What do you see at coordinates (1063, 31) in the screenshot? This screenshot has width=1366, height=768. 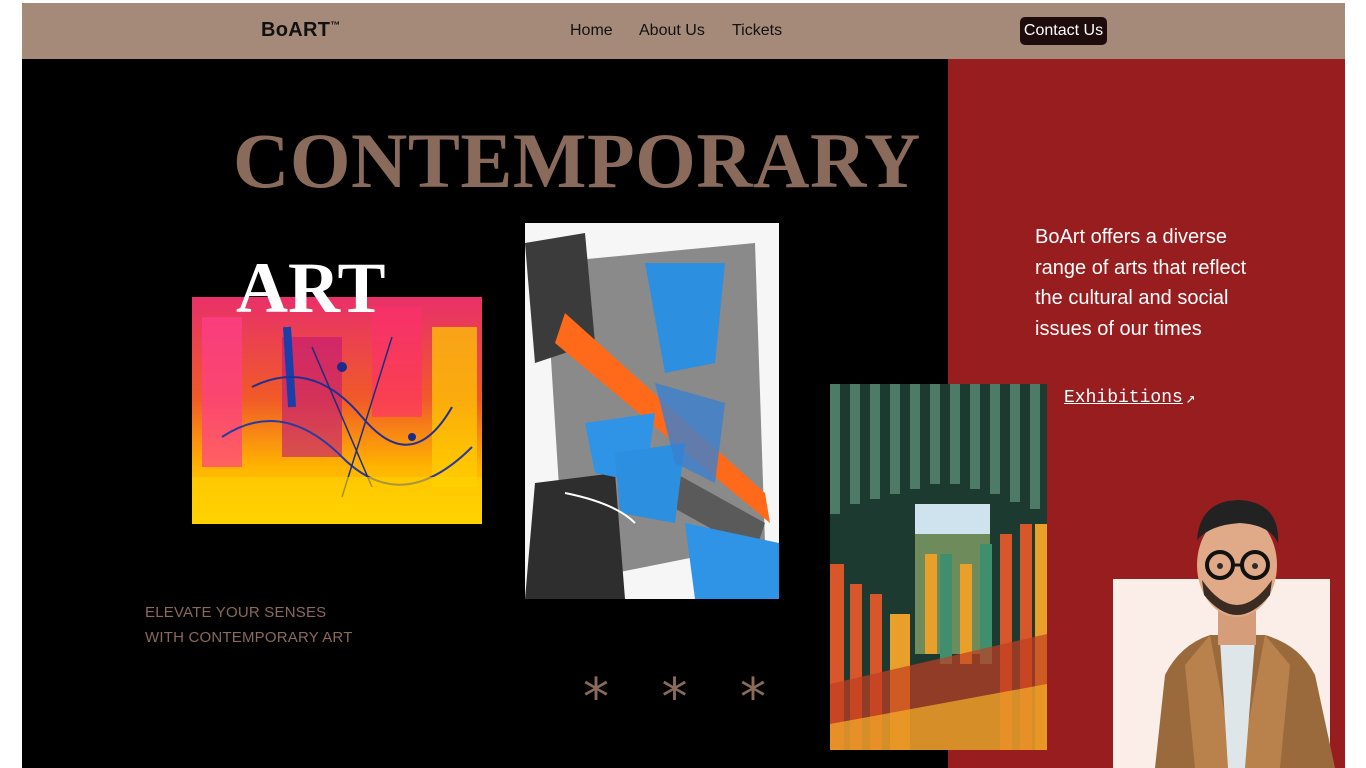 I see `contact-us-button: Contact Us` at bounding box center [1063, 31].